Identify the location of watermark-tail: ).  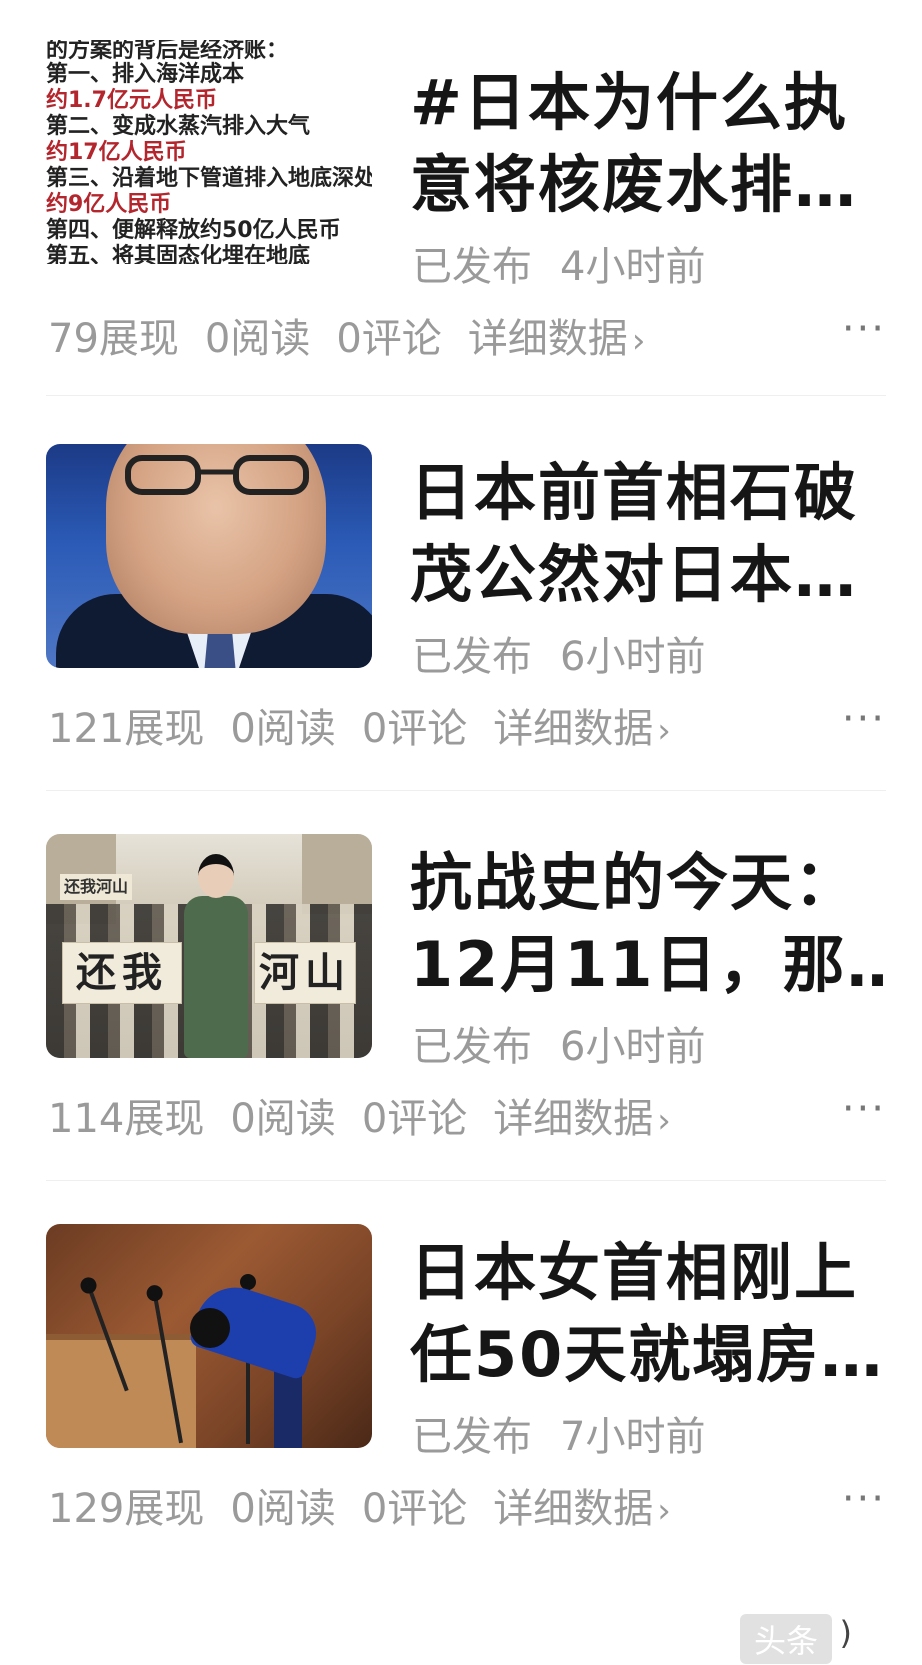
(845, 1633).